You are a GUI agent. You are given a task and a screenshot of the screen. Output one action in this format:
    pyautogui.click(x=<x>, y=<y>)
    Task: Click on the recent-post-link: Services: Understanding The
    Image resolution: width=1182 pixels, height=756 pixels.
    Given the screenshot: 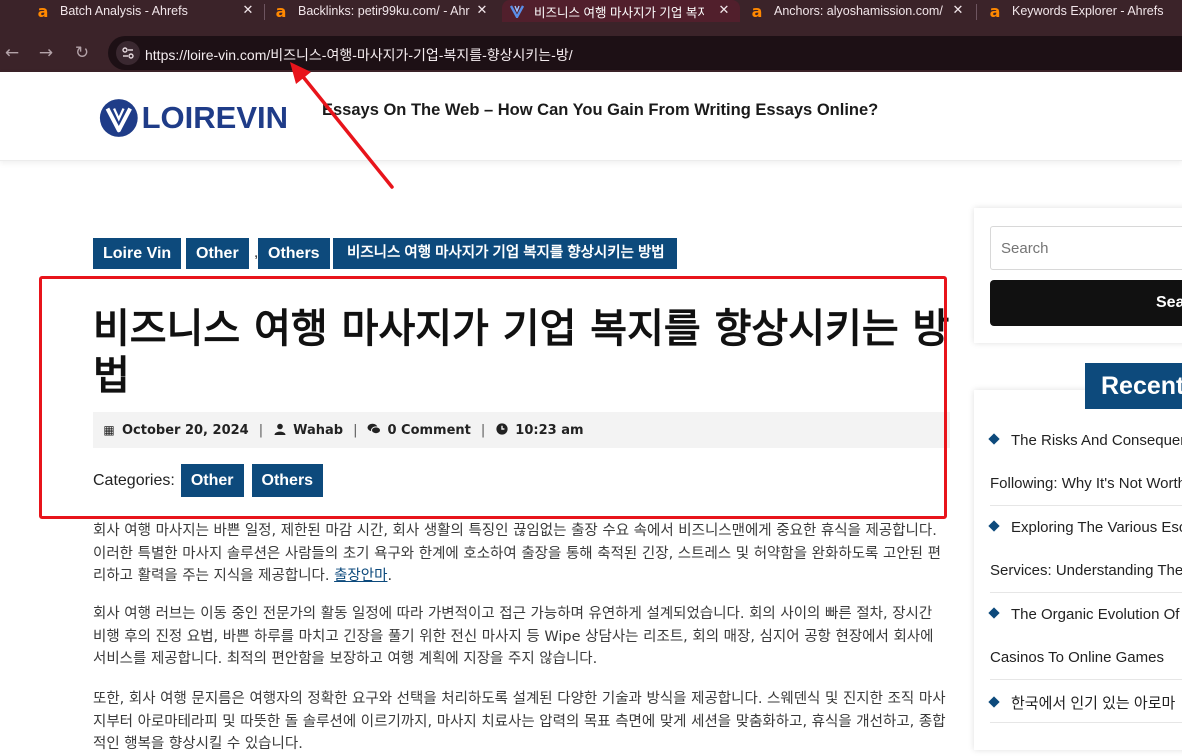 What is the action you would take?
    pyautogui.click(x=1086, y=570)
    